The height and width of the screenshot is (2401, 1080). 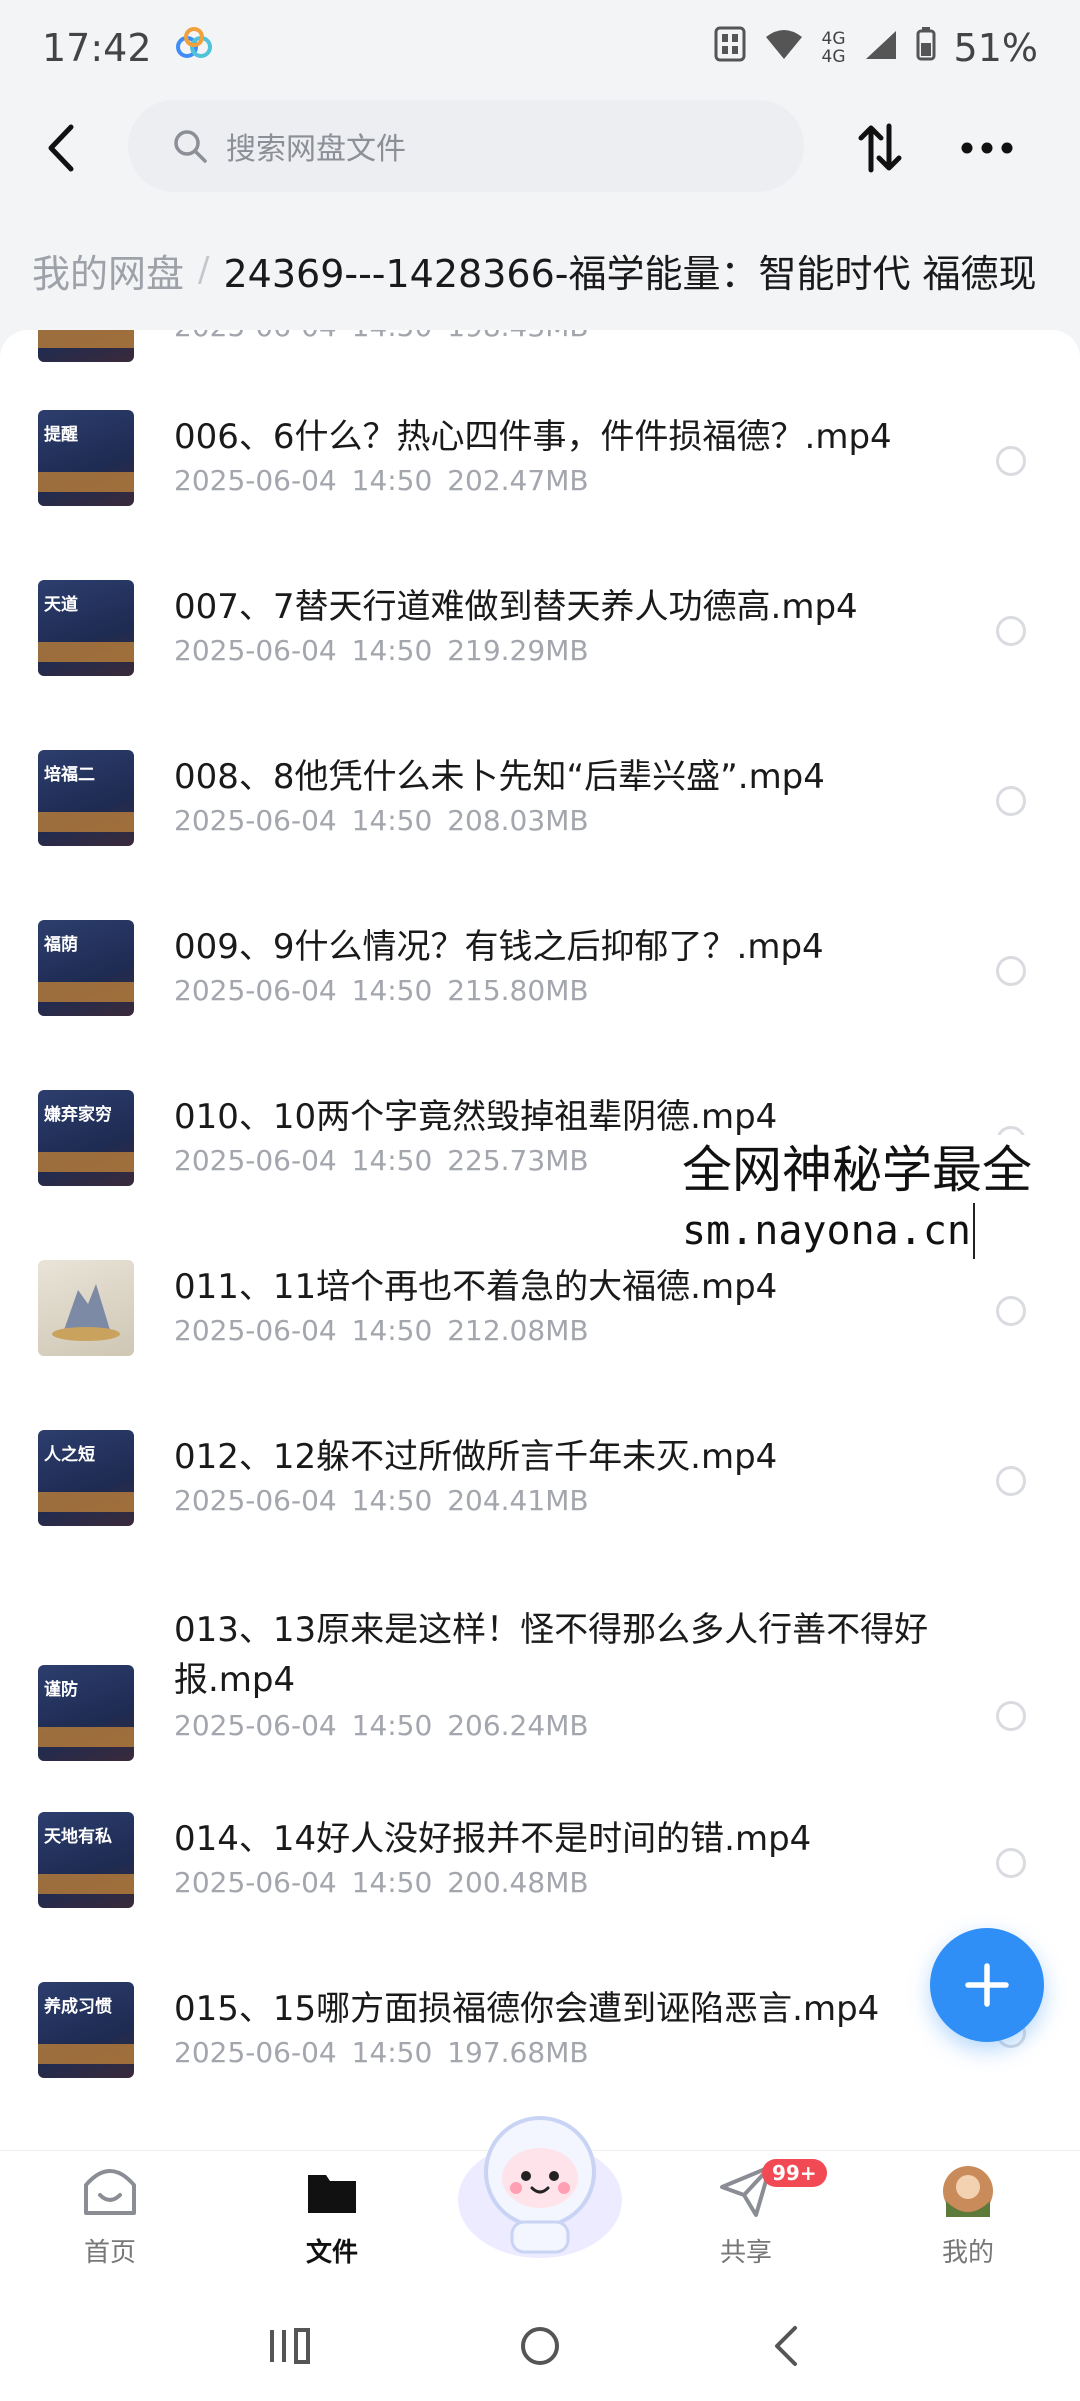 What do you see at coordinates (551, 1655) in the screenshot?
I see `file-name: 013、13原来是这样！怪不得那么多人行善不得好报.mp4` at bounding box center [551, 1655].